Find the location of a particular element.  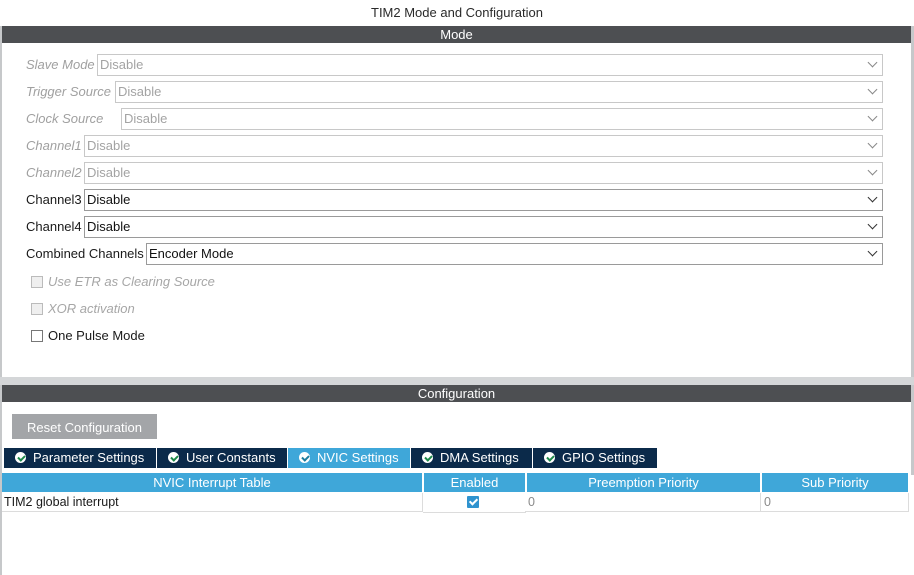

tab-label: NVIC Settings is located at coordinates (358, 457).